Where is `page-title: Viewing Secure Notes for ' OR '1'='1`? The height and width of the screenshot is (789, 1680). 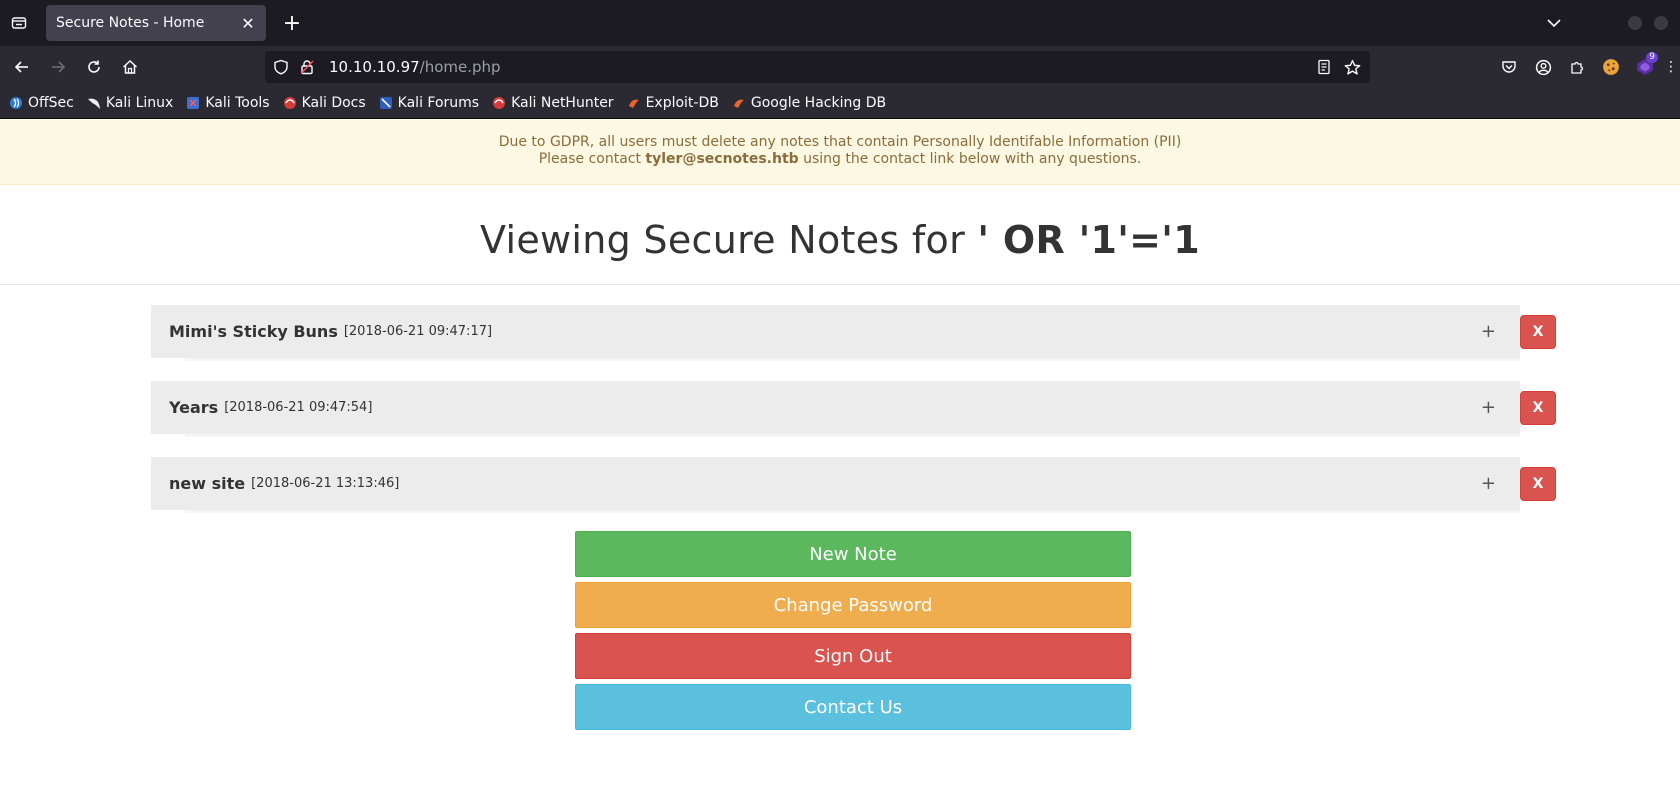
page-title: Viewing Secure Notes for ' OR '1'='1 is located at coordinates (840, 239).